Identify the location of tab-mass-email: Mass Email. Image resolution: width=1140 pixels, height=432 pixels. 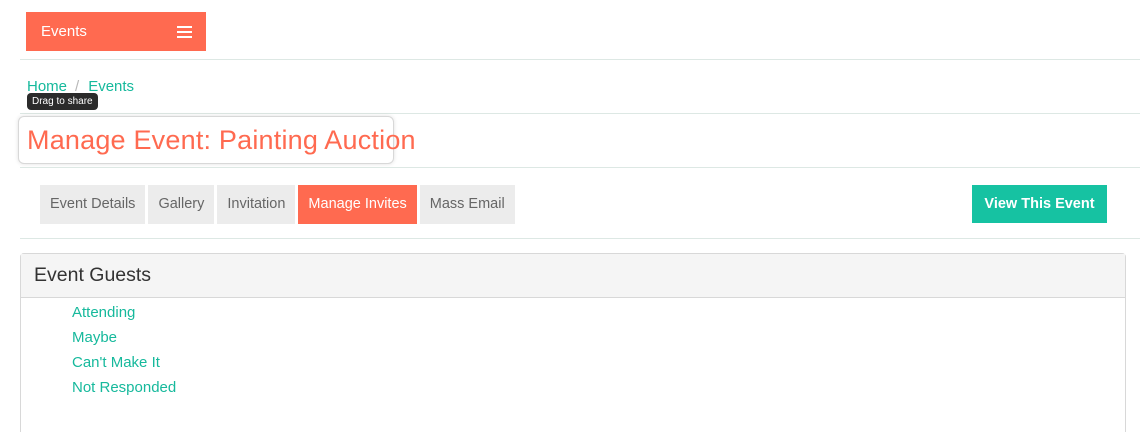
(467, 204).